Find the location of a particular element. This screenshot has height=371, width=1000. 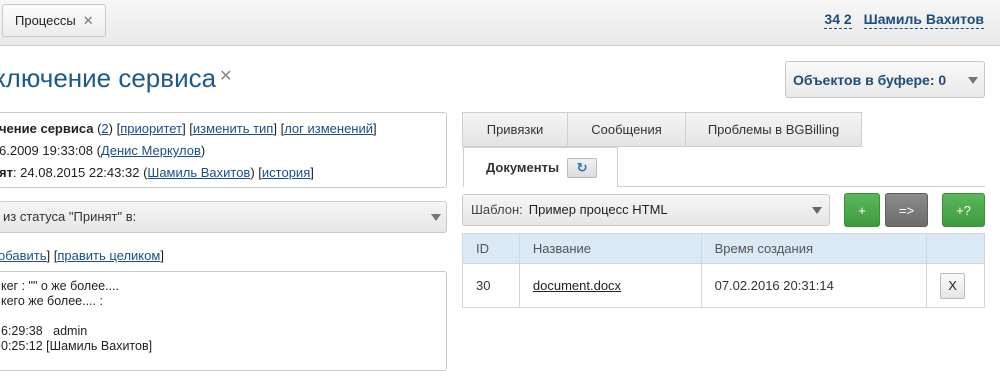

add-link: обавить is located at coordinates (23, 255).